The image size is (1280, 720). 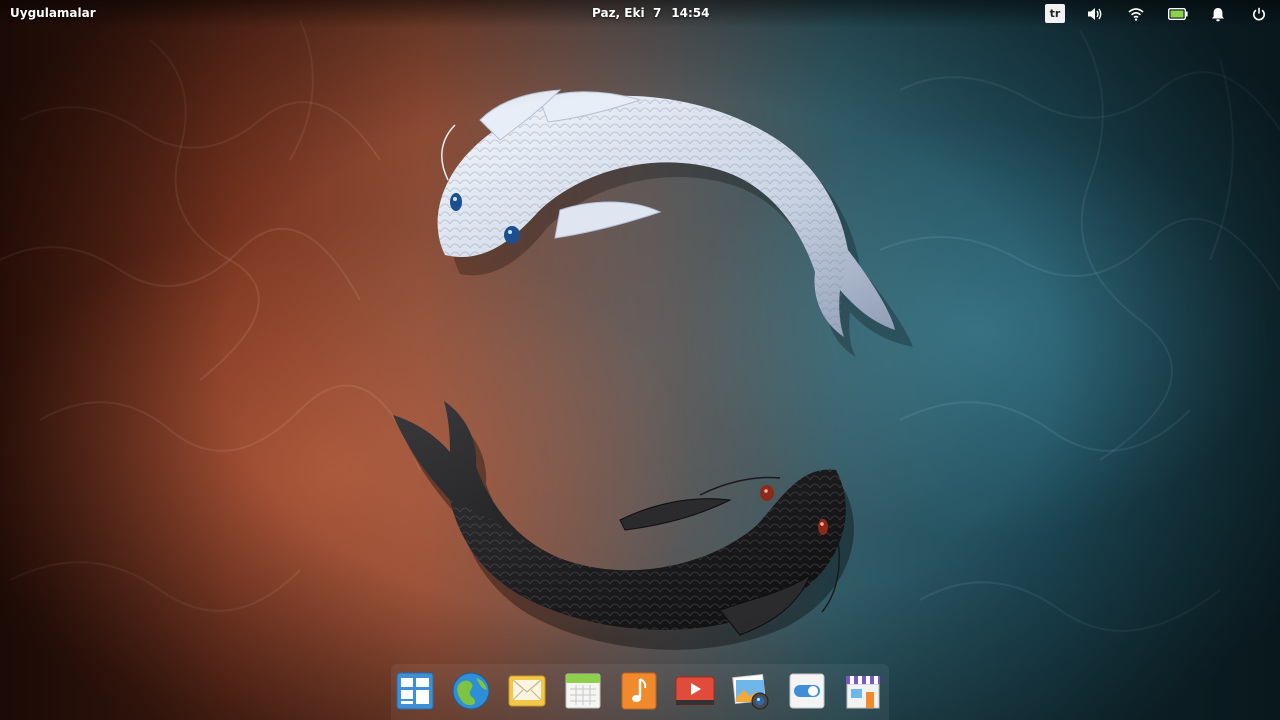 What do you see at coordinates (690, 13) in the screenshot?
I see `time-label: 14:54` at bounding box center [690, 13].